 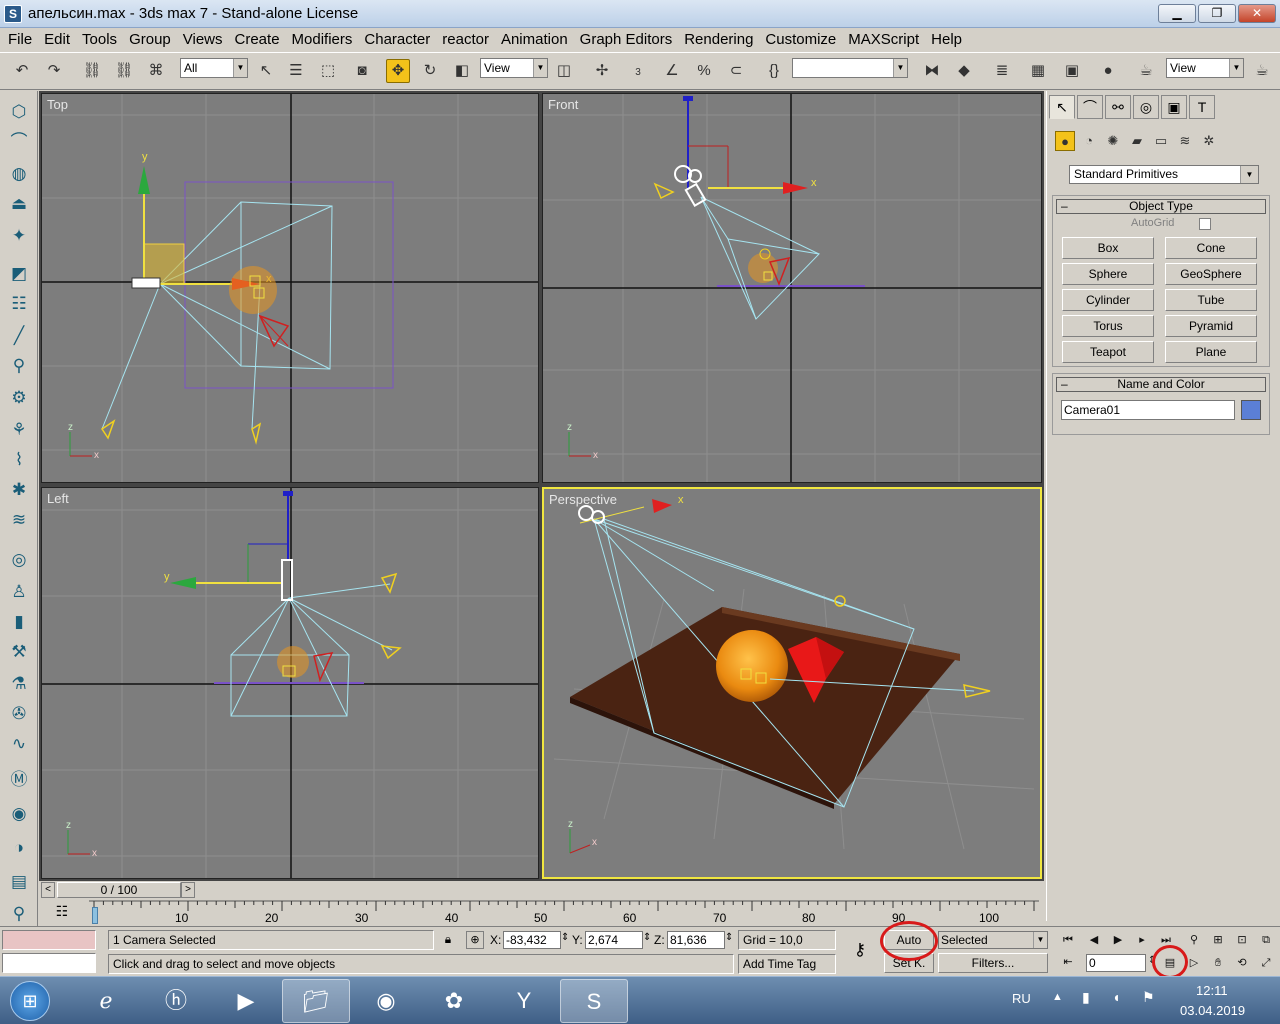 What do you see at coordinates (729, 937) in the screenshot?
I see `z-spinner-icon: ⇕` at bounding box center [729, 937].